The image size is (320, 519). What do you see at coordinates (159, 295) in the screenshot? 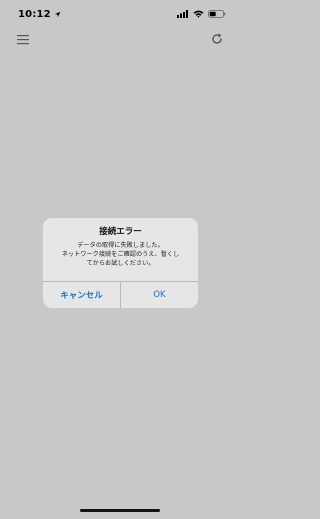
I see `ok-button: OK` at bounding box center [159, 295].